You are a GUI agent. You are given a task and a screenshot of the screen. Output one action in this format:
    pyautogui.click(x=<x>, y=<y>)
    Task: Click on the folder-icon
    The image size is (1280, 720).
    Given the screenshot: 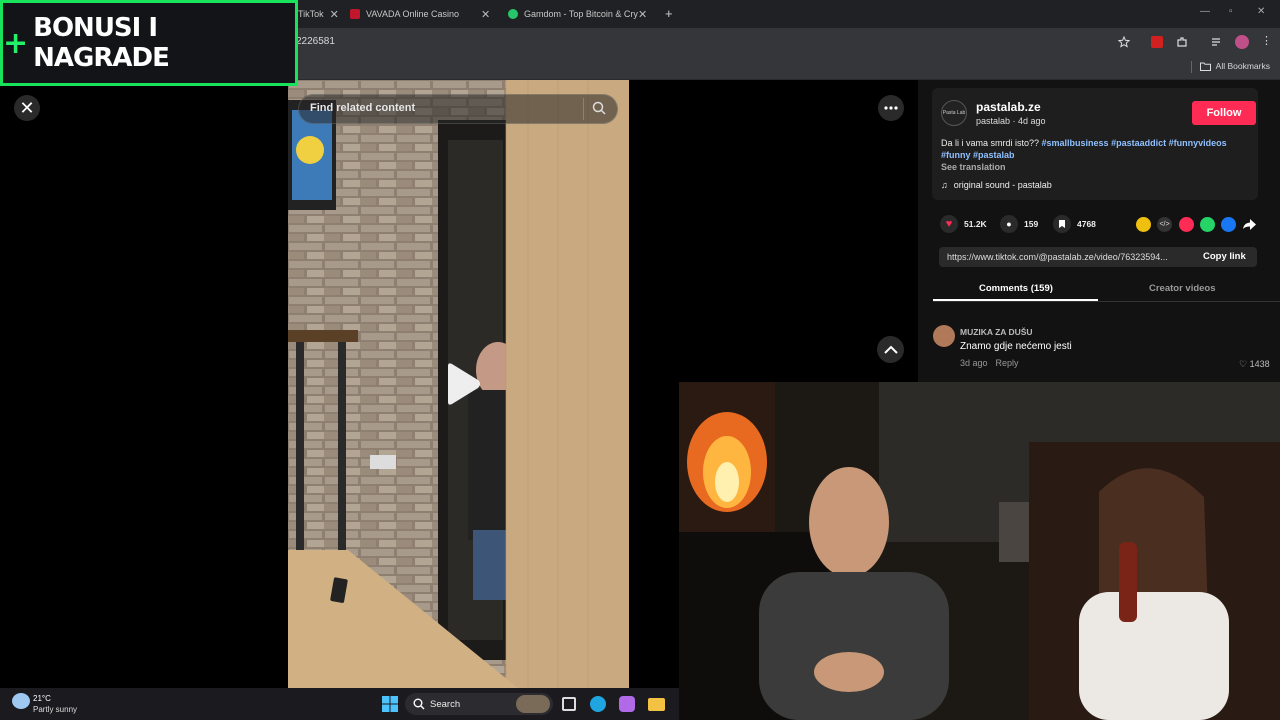 What is the action you would take?
    pyautogui.click(x=1205, y=66)
    